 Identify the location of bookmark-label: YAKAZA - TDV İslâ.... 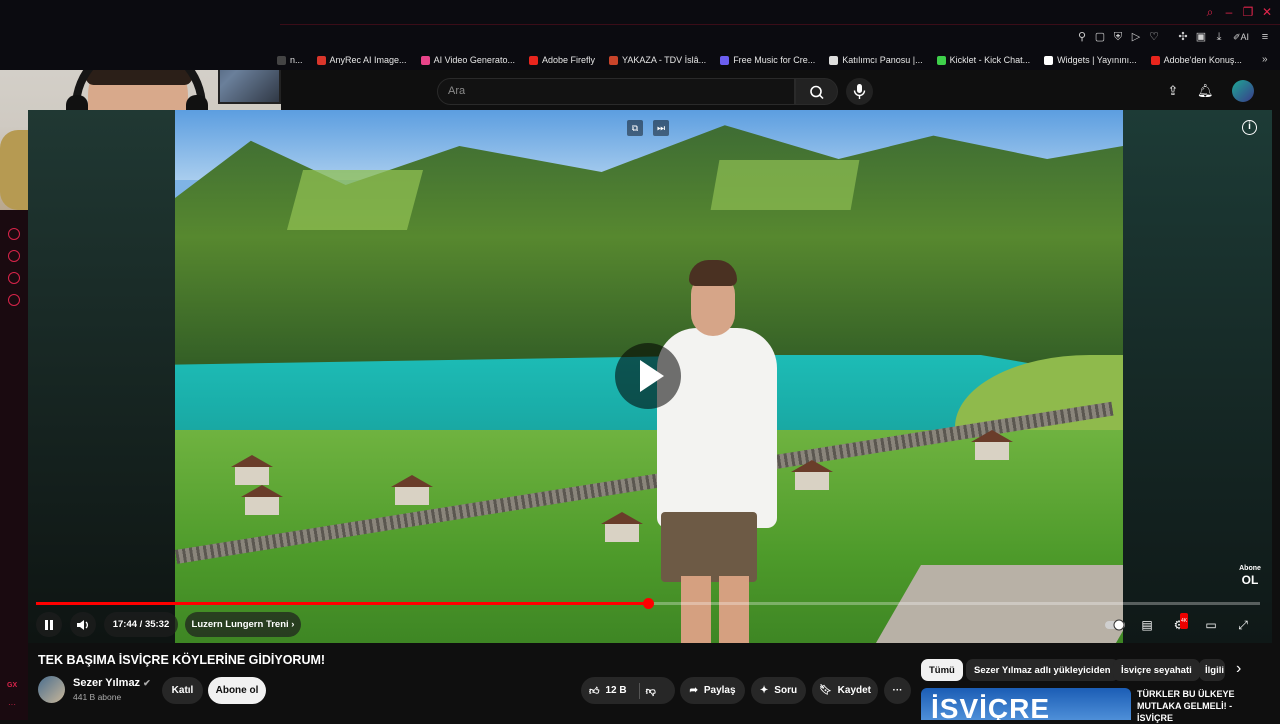
(664, 60).